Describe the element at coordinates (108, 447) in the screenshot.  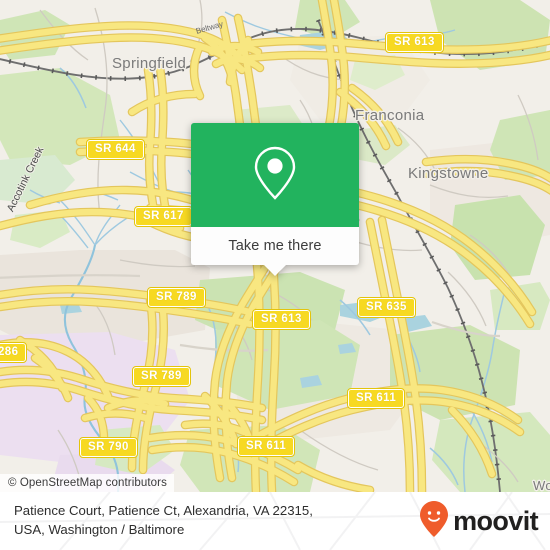
I see `road-shield-sr-790: SR 790` at that location.